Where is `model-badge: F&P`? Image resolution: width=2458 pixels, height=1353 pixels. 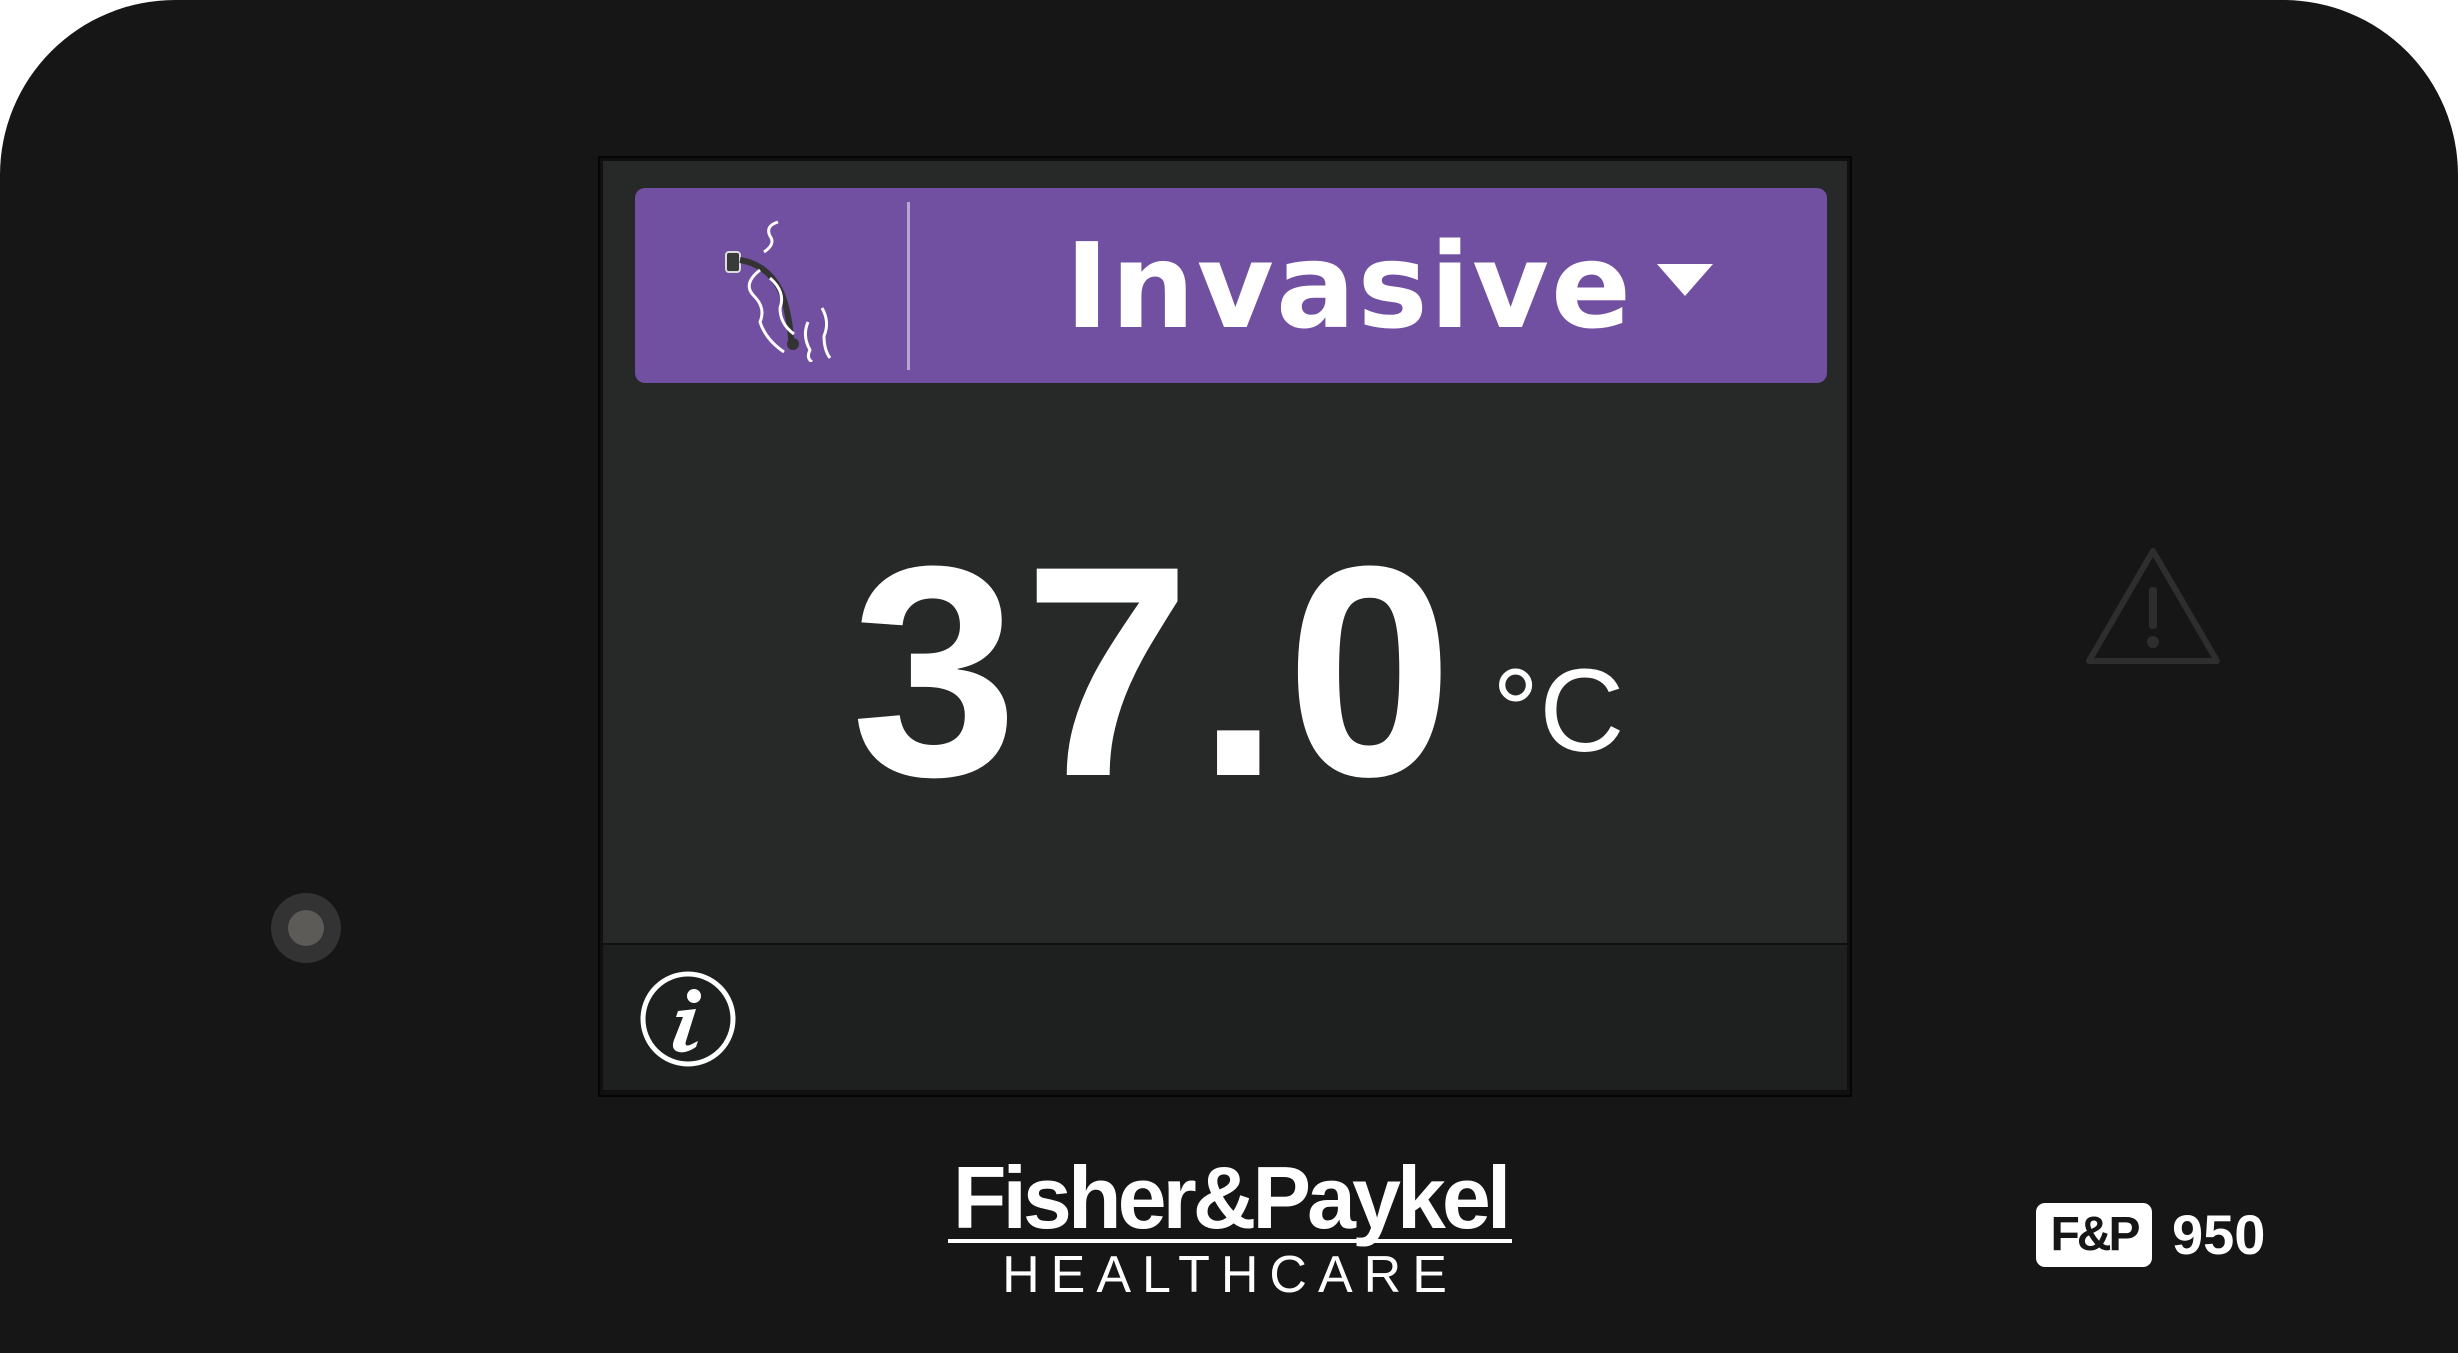
model-badge: F&P is located at coordinates (2094, 1235).